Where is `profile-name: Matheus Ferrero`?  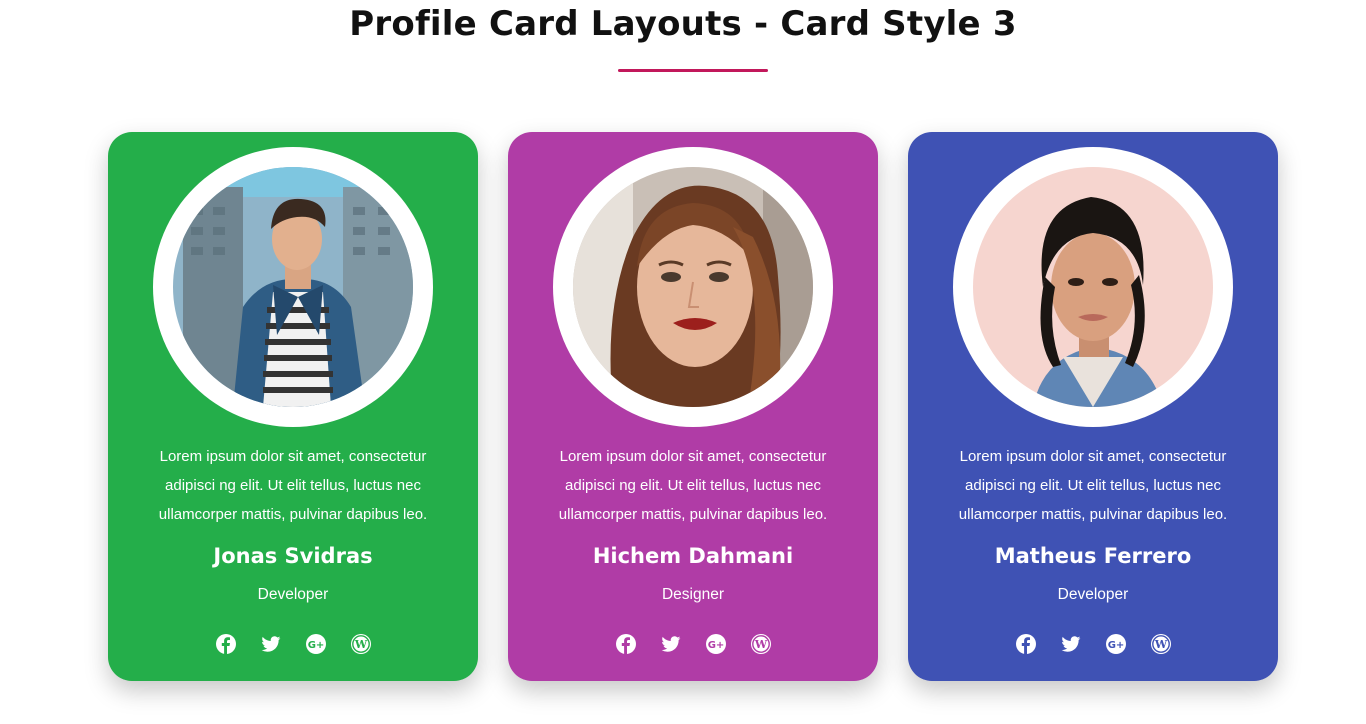 profile-name: Matheus Ferrero is located at coordinates (1093, 556).